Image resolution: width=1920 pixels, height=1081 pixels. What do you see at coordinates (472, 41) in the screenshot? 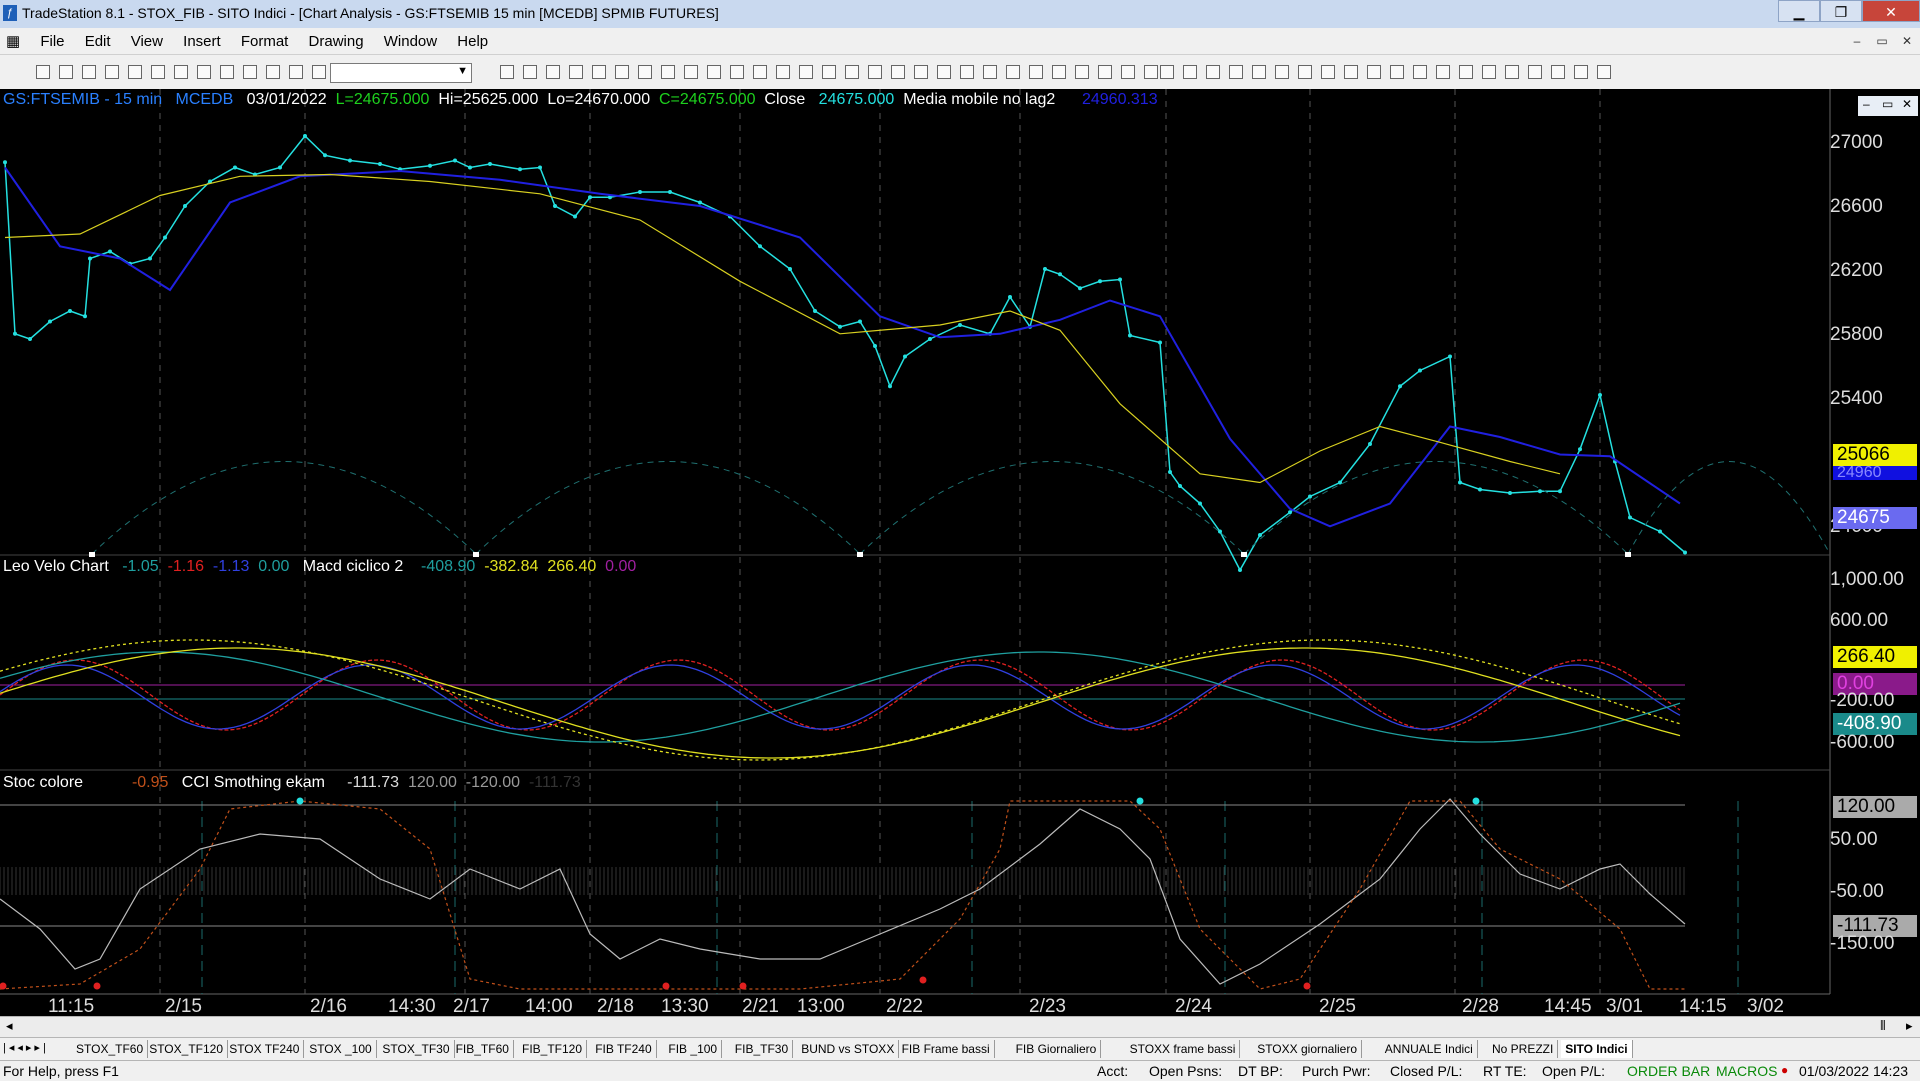
I see `menu-help: Help` at bounding box center [472, 41].